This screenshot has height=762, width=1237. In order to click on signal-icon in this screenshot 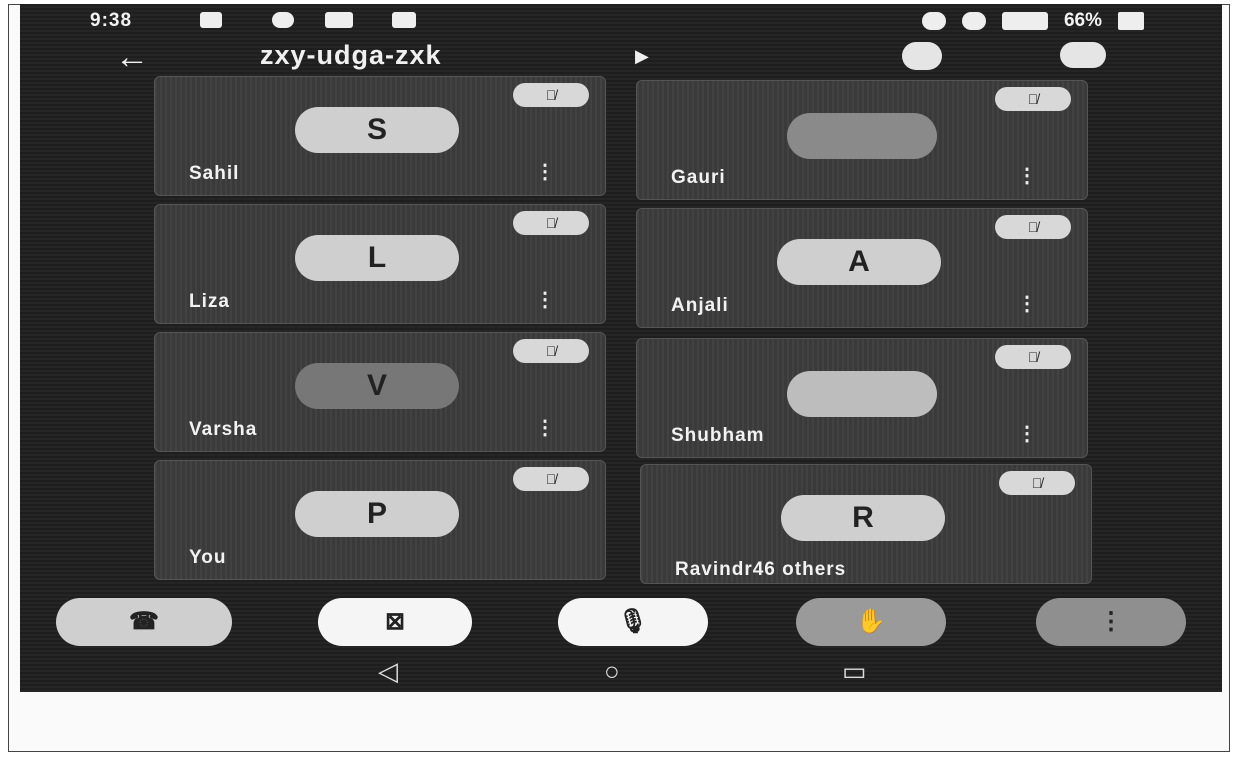, I will do `click(1024, 21)`.